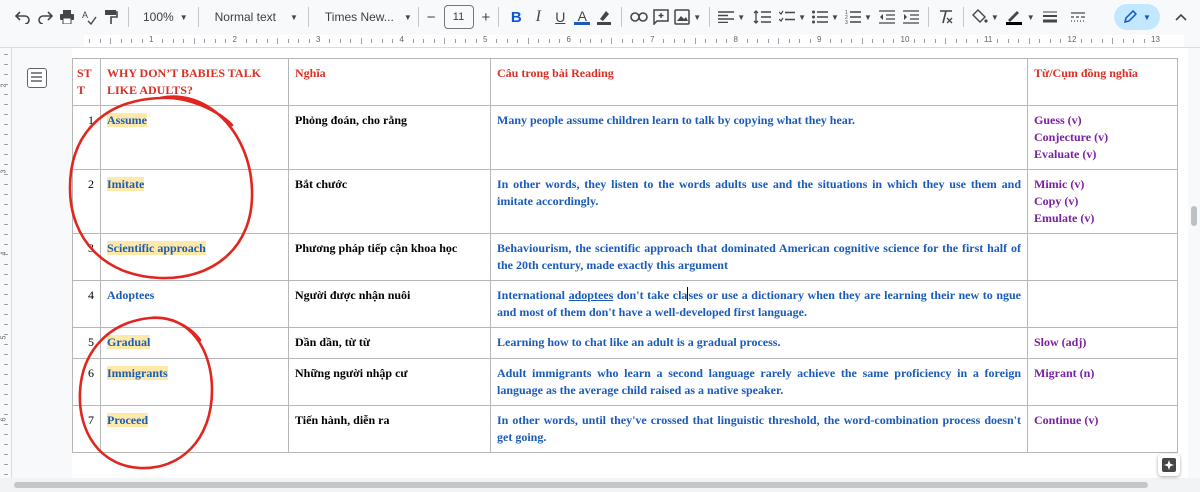 This screenshot has height=492, width=1200. I want to click on meaning-cell: Phỏng đoán, cho rằng, so click(389, 137).